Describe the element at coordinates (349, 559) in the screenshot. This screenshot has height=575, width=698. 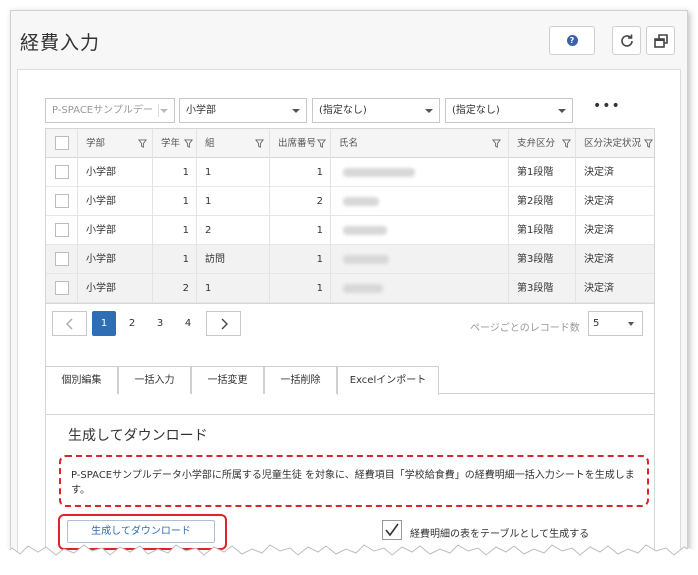
I see `torn-edge` at that location.